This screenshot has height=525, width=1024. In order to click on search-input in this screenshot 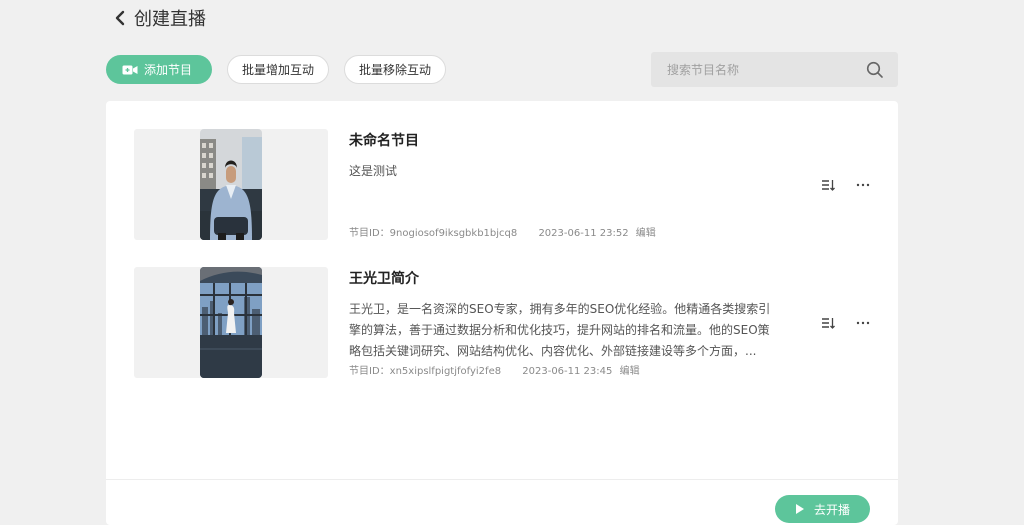, I will do `click(765, 69)`.